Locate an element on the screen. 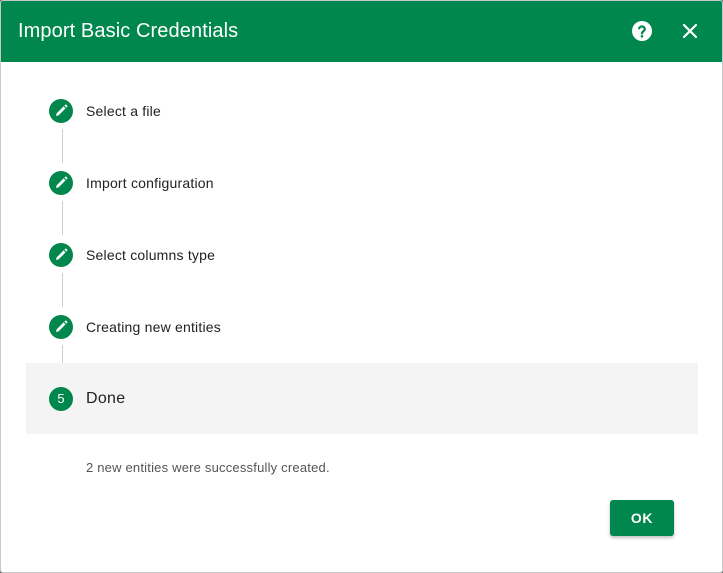 The height and width of the screenshot is (573, 723). step-label: Select columns type is located at coordinates (151, 255).